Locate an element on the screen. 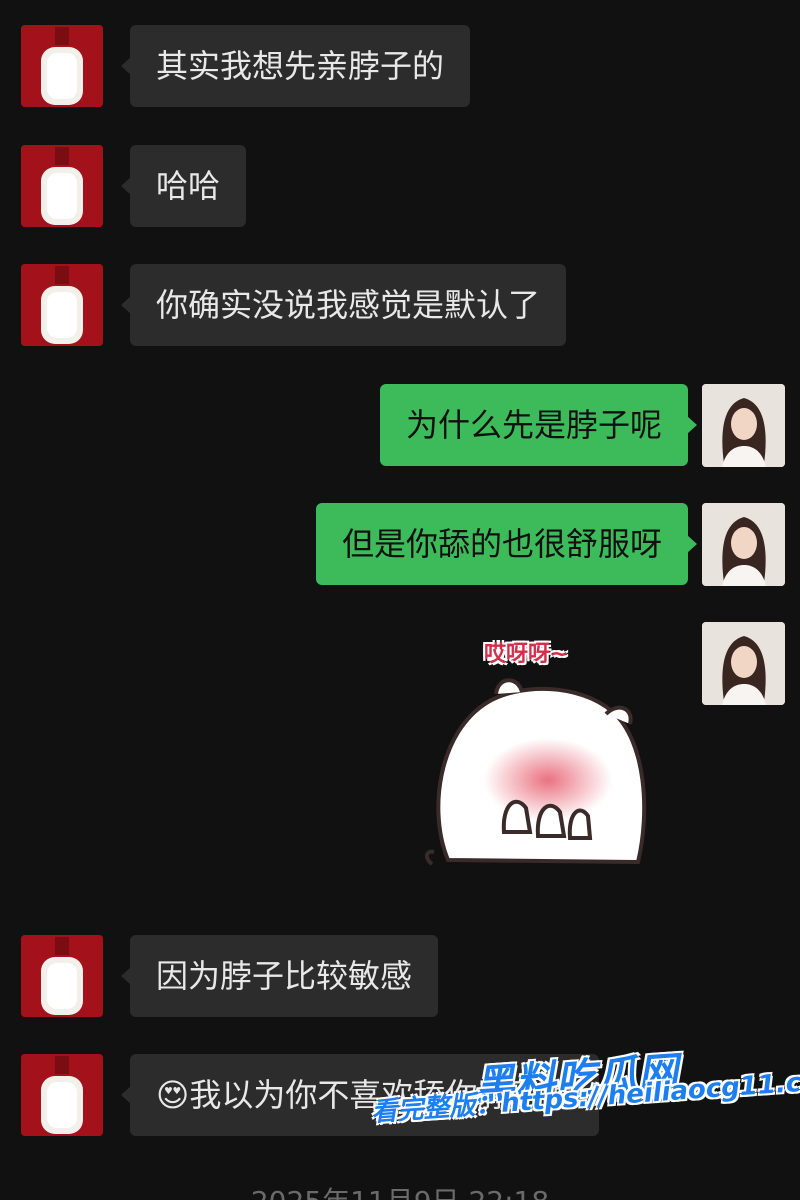 The width and height of the screenshot is (800, 1200). message-text: 哈哈 is located at coordinates (188, 186).